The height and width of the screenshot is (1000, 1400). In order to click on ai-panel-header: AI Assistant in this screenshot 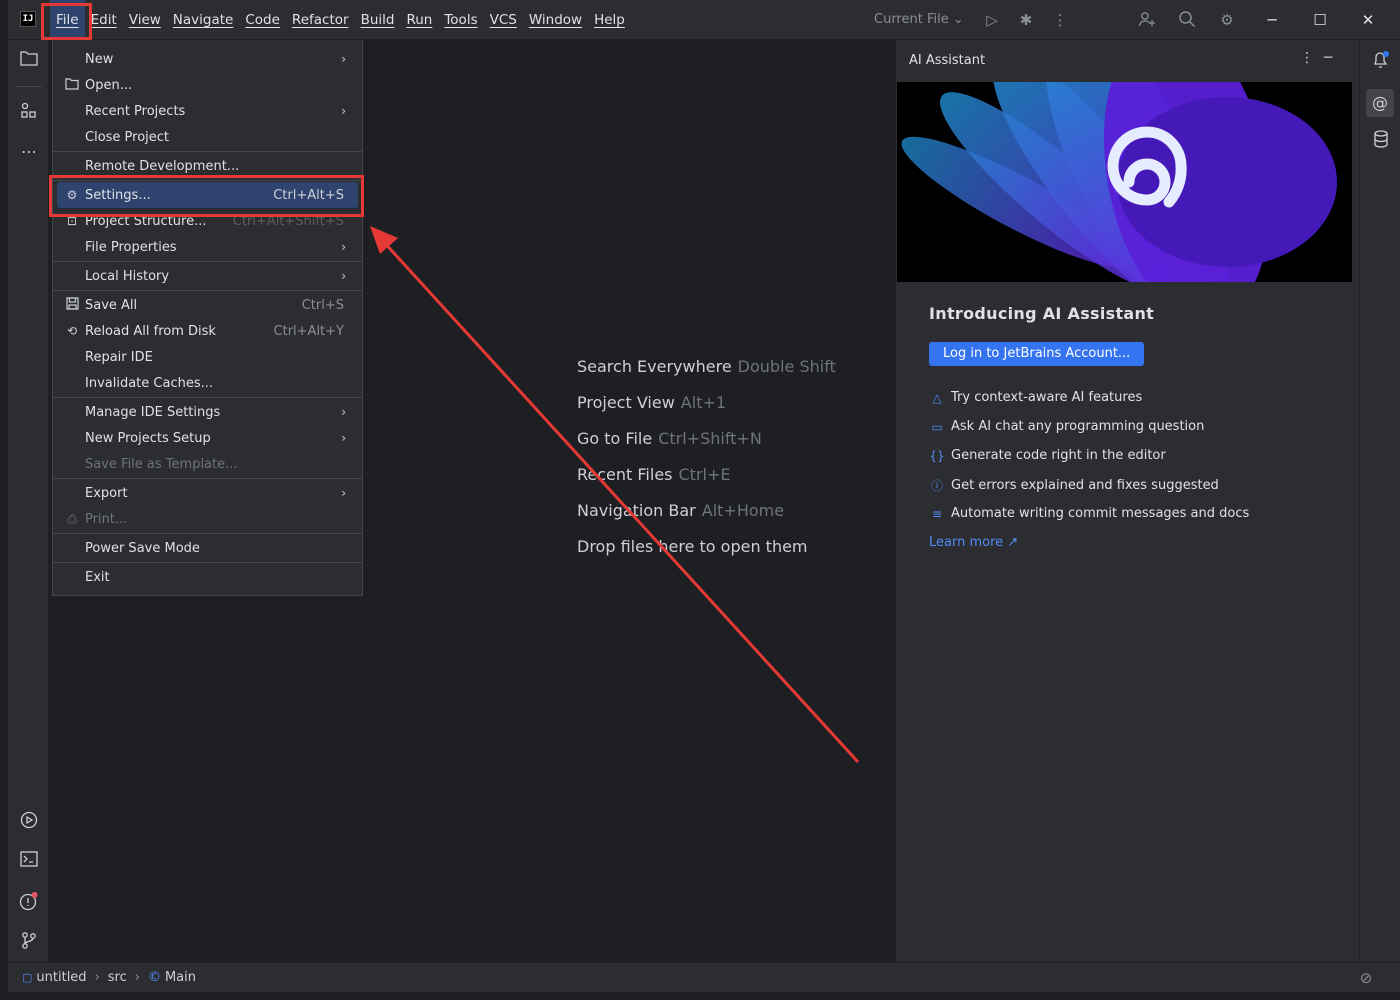, I will do `click(947, 60)`.